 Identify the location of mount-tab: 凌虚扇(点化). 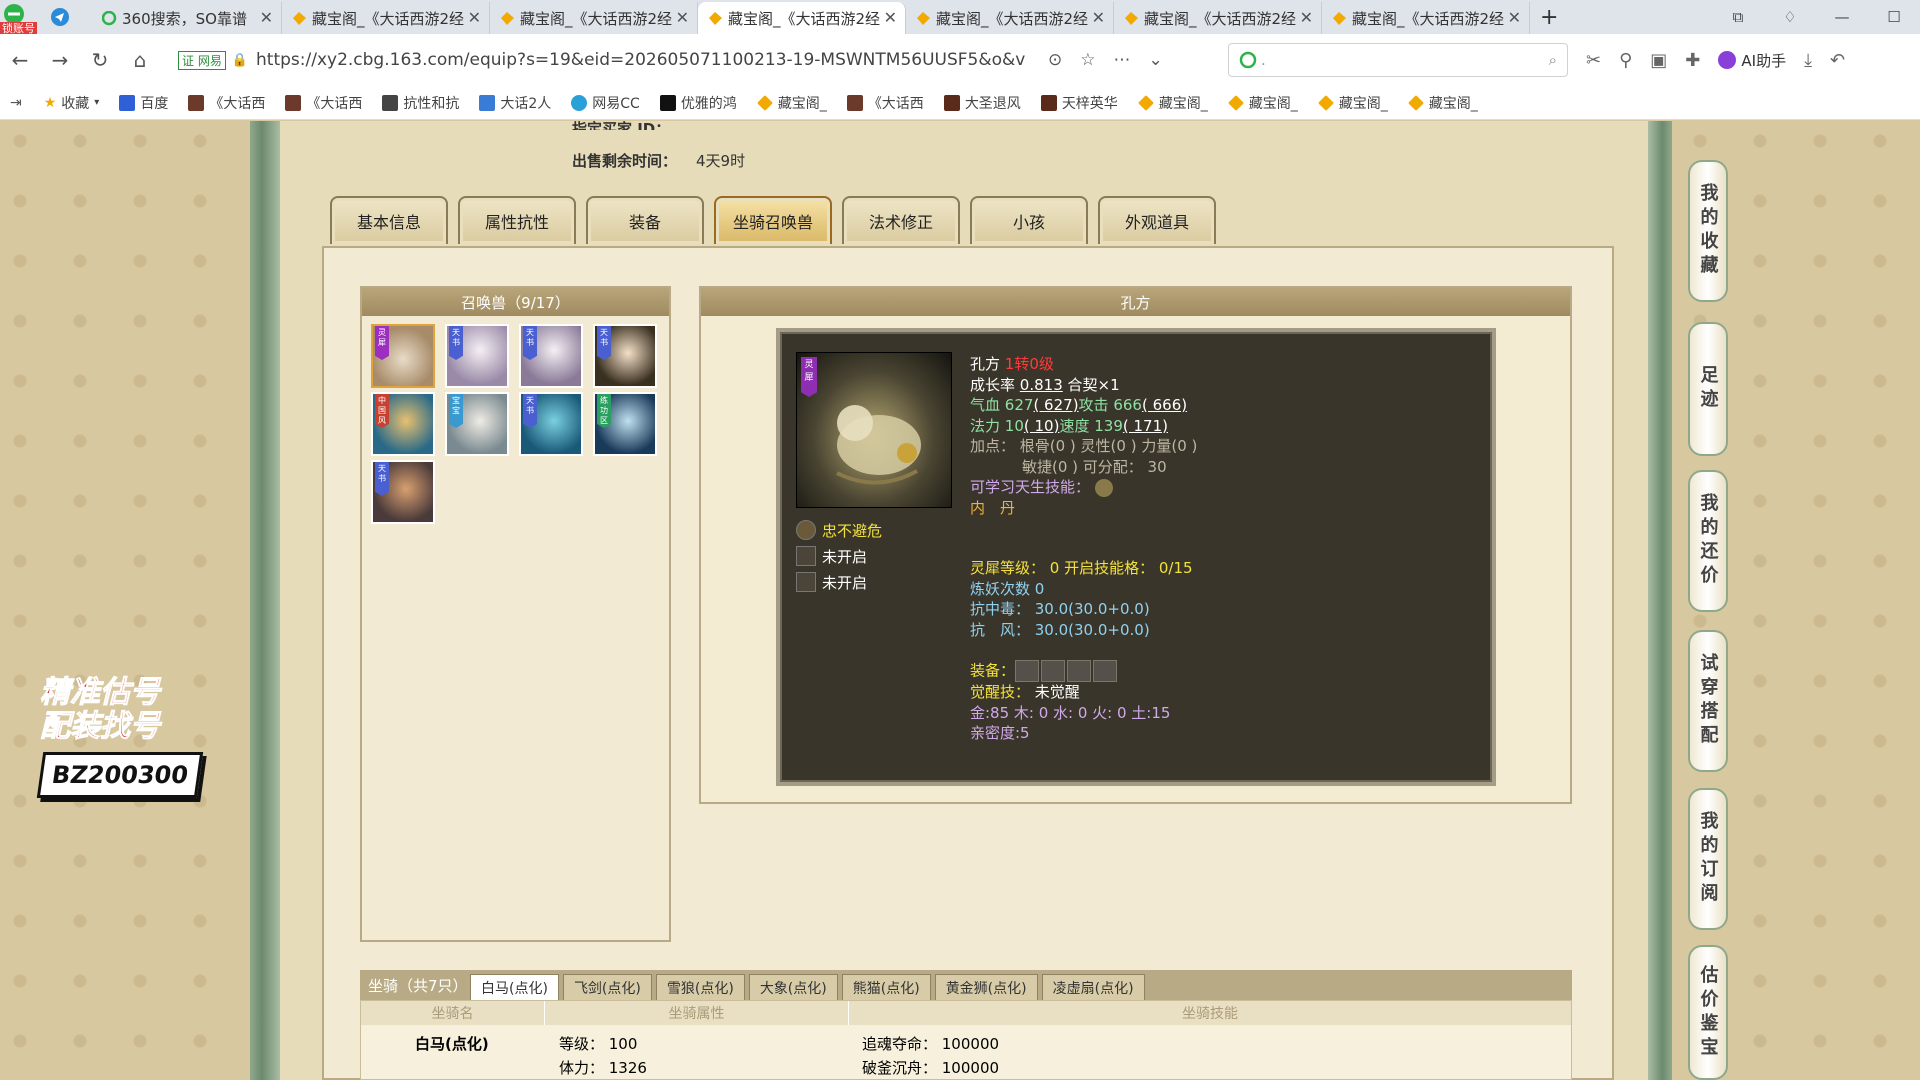
(1093, 987).